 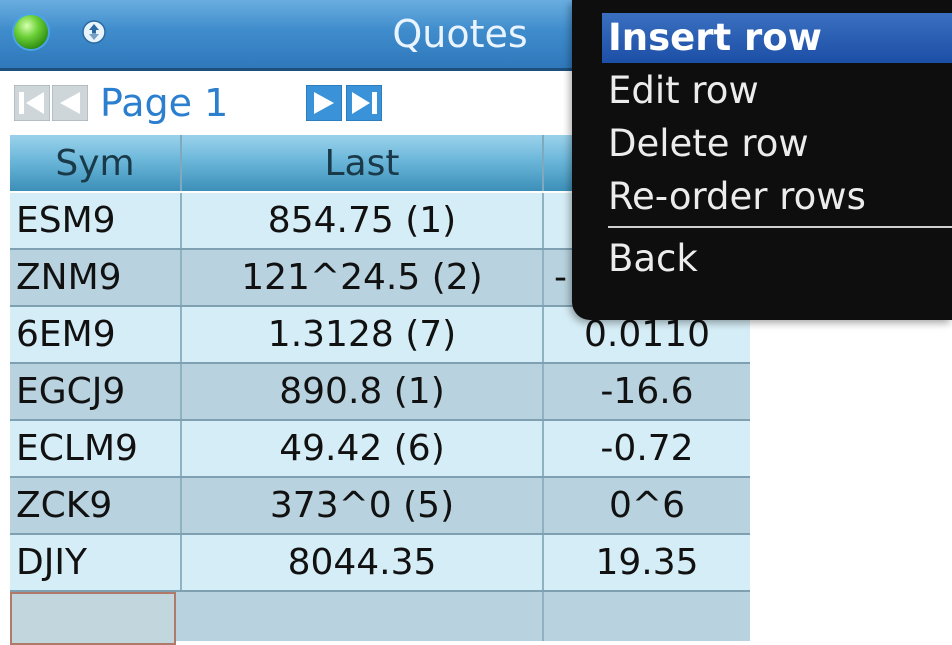 I want to click on cell-change, so click(x=647, y=616).